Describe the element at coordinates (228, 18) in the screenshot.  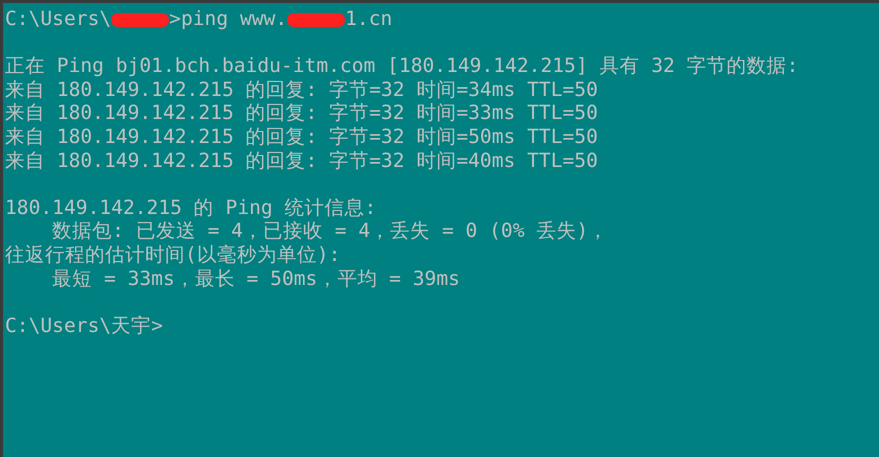
I see `command-text: >ping www.` at that location.